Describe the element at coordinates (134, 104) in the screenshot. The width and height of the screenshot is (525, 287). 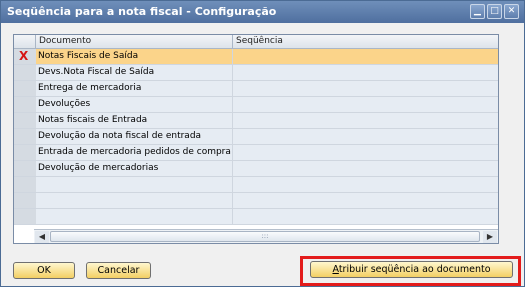
I see `cell-documento: Devoluções` at that location.